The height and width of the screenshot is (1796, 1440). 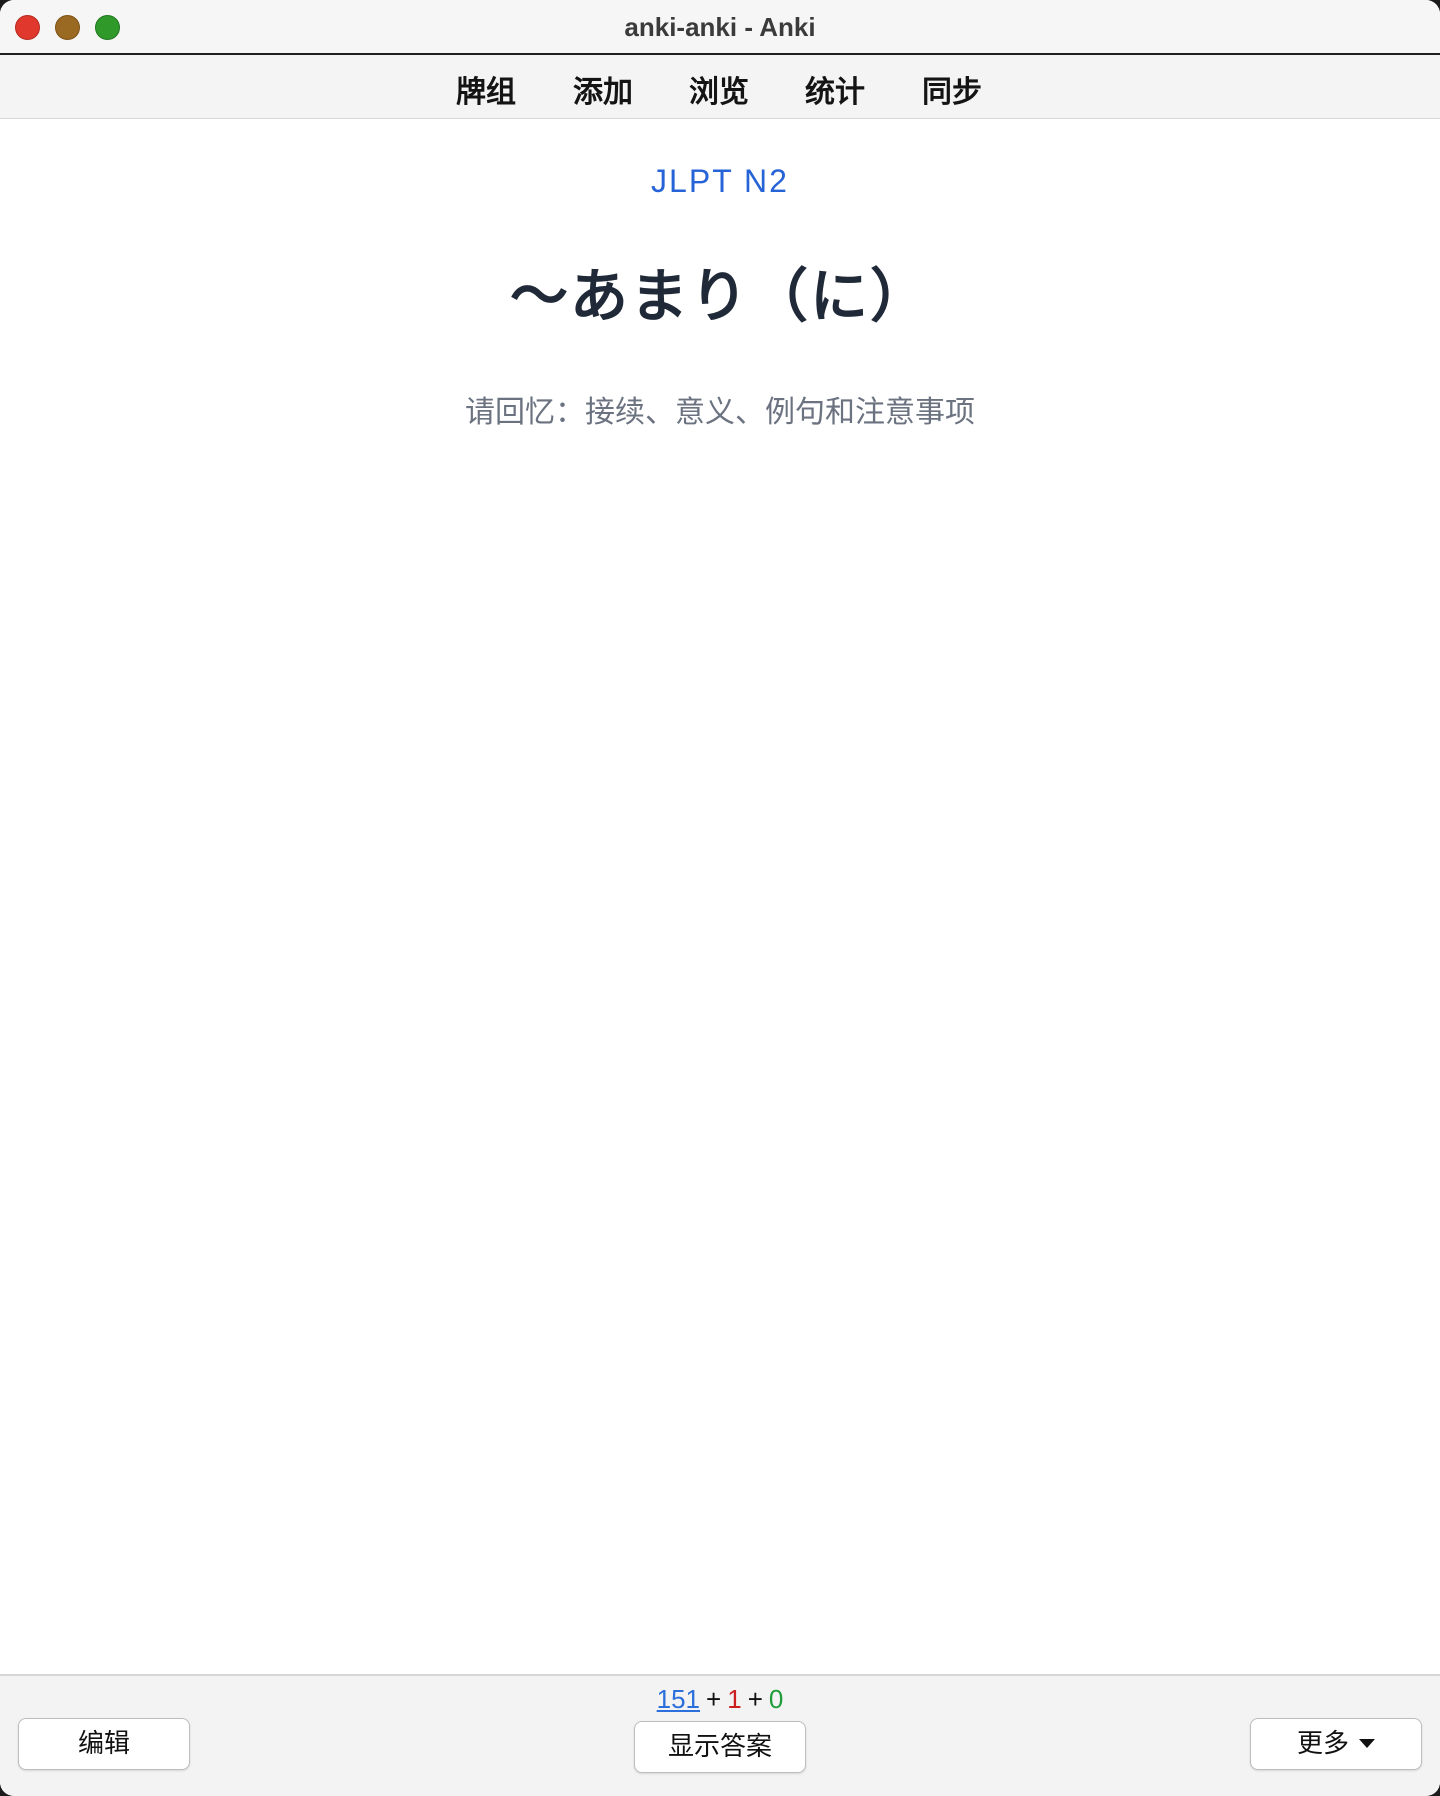 I want to click on learn-count: 1, so click(x=734, y=1699).